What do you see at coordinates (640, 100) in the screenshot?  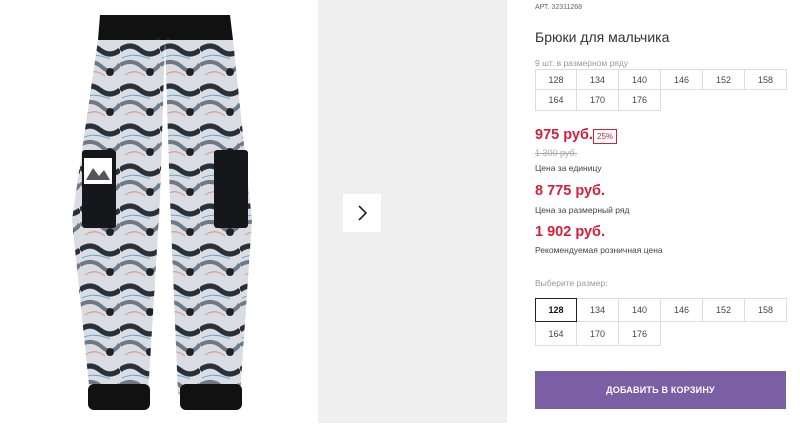 I see `size-range-cell: 176` at bounding box center [640, 100].